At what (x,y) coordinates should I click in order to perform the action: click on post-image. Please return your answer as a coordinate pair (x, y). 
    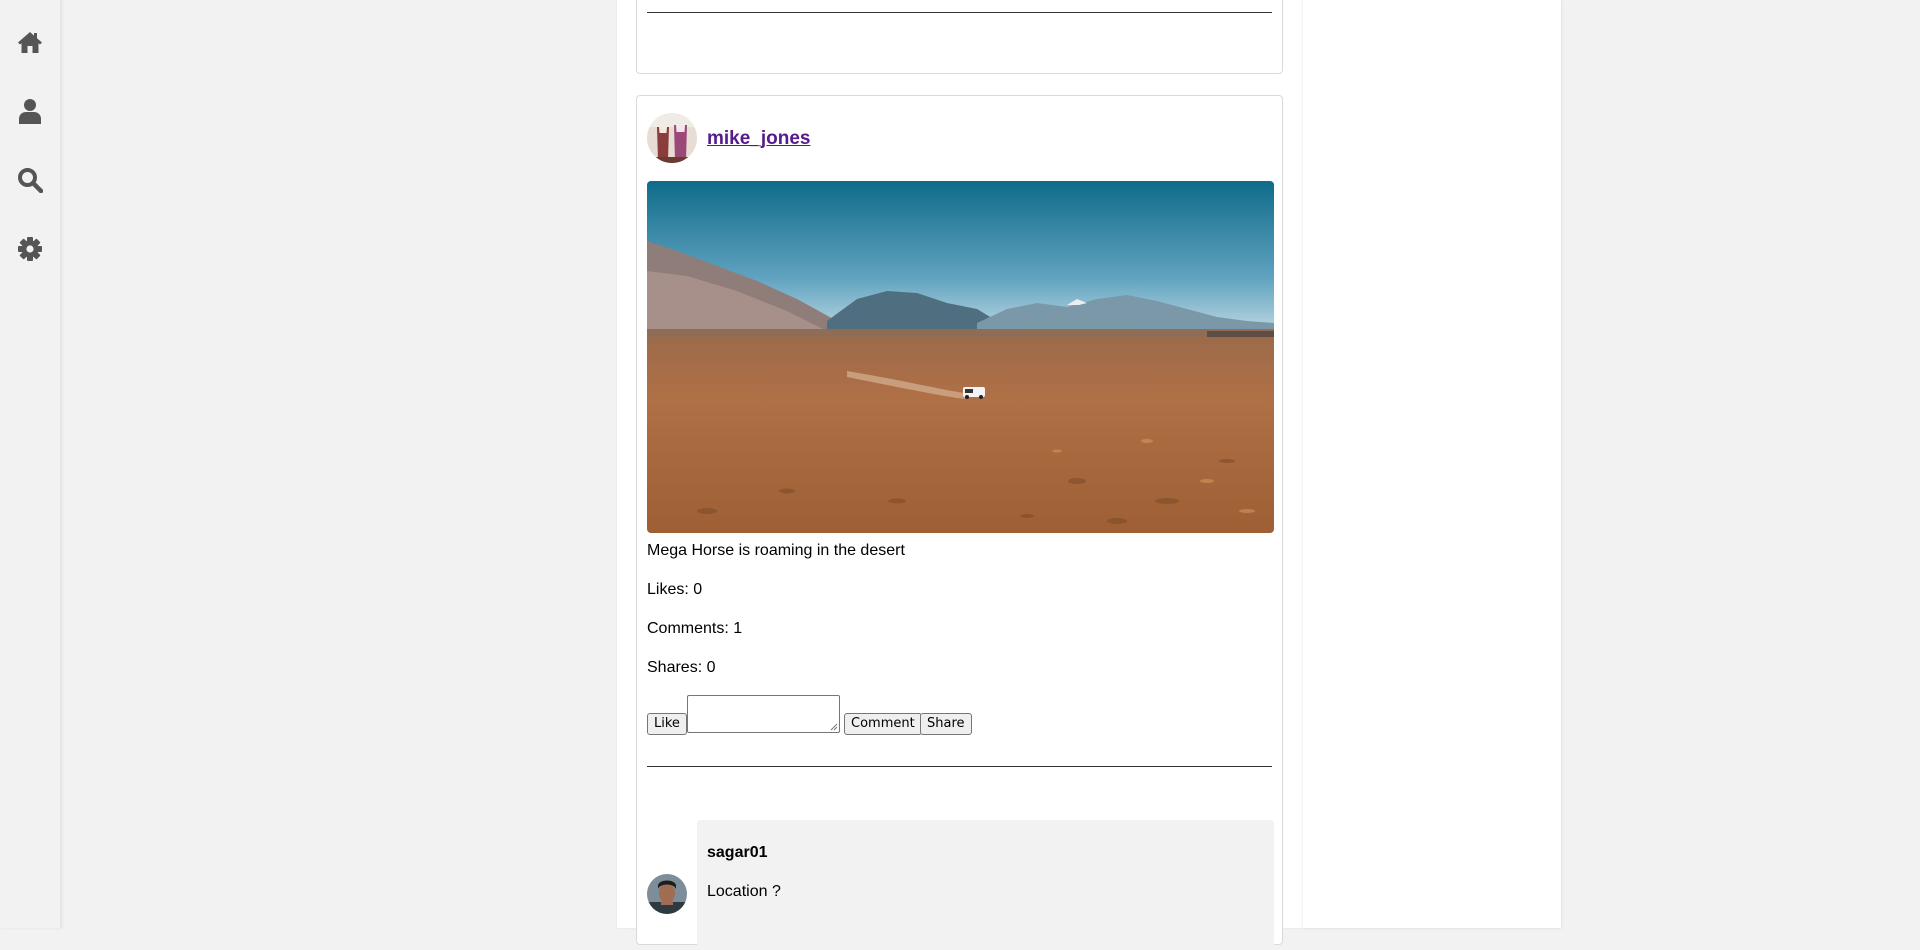
    Looking at the image, I should click on (960, 357).